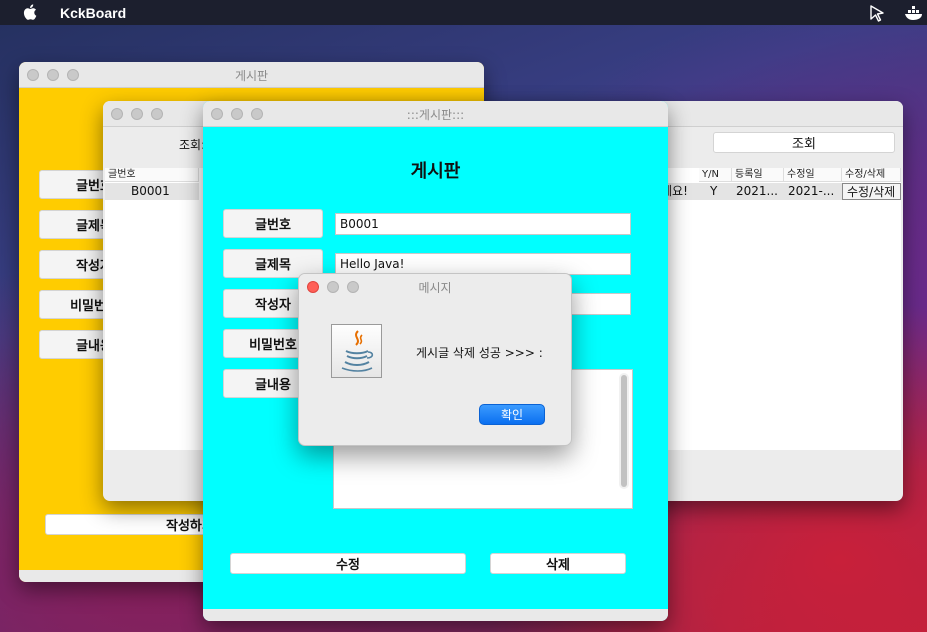 The image size is (927, 632). What do you see at coordinates (512, 414) in the screenshot?
I see `ok-button: 확인` at bounding box center [512, 414].